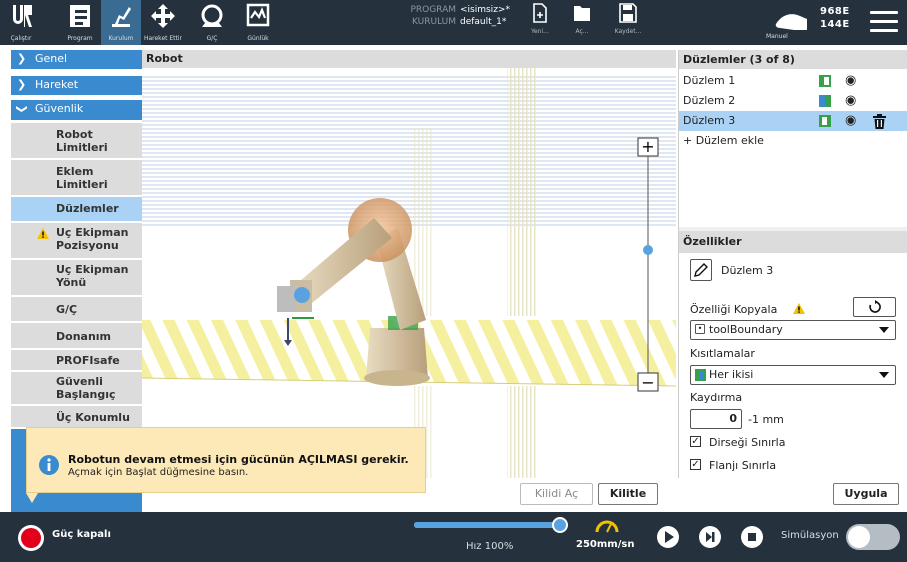  I want to click on offset-label: Kaydırma, so click(716, 397).